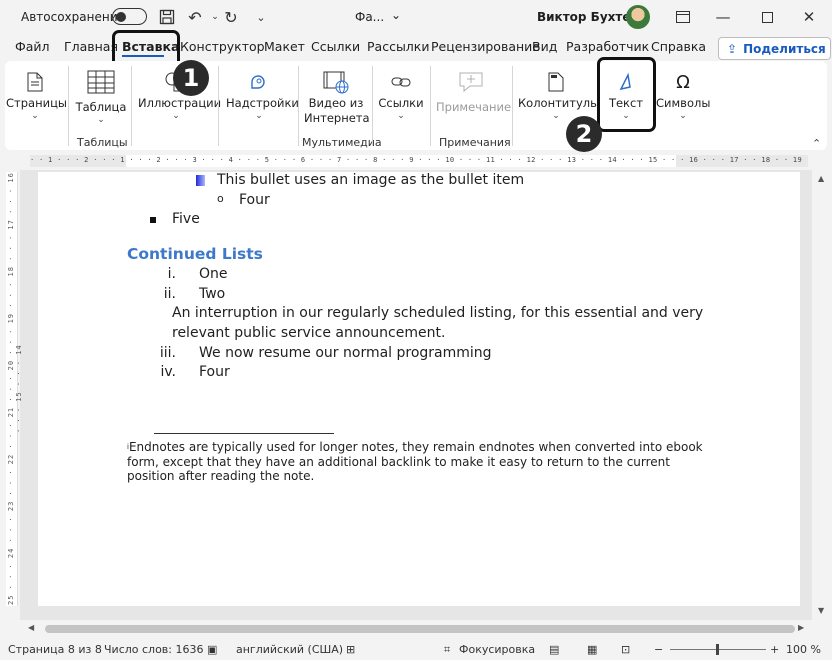 This screenshot has width=832, height=660. Describe the element at coordinates (816, 143) in the screenshot. I see `collapse-ribbon-icon: ⌃` at that location.